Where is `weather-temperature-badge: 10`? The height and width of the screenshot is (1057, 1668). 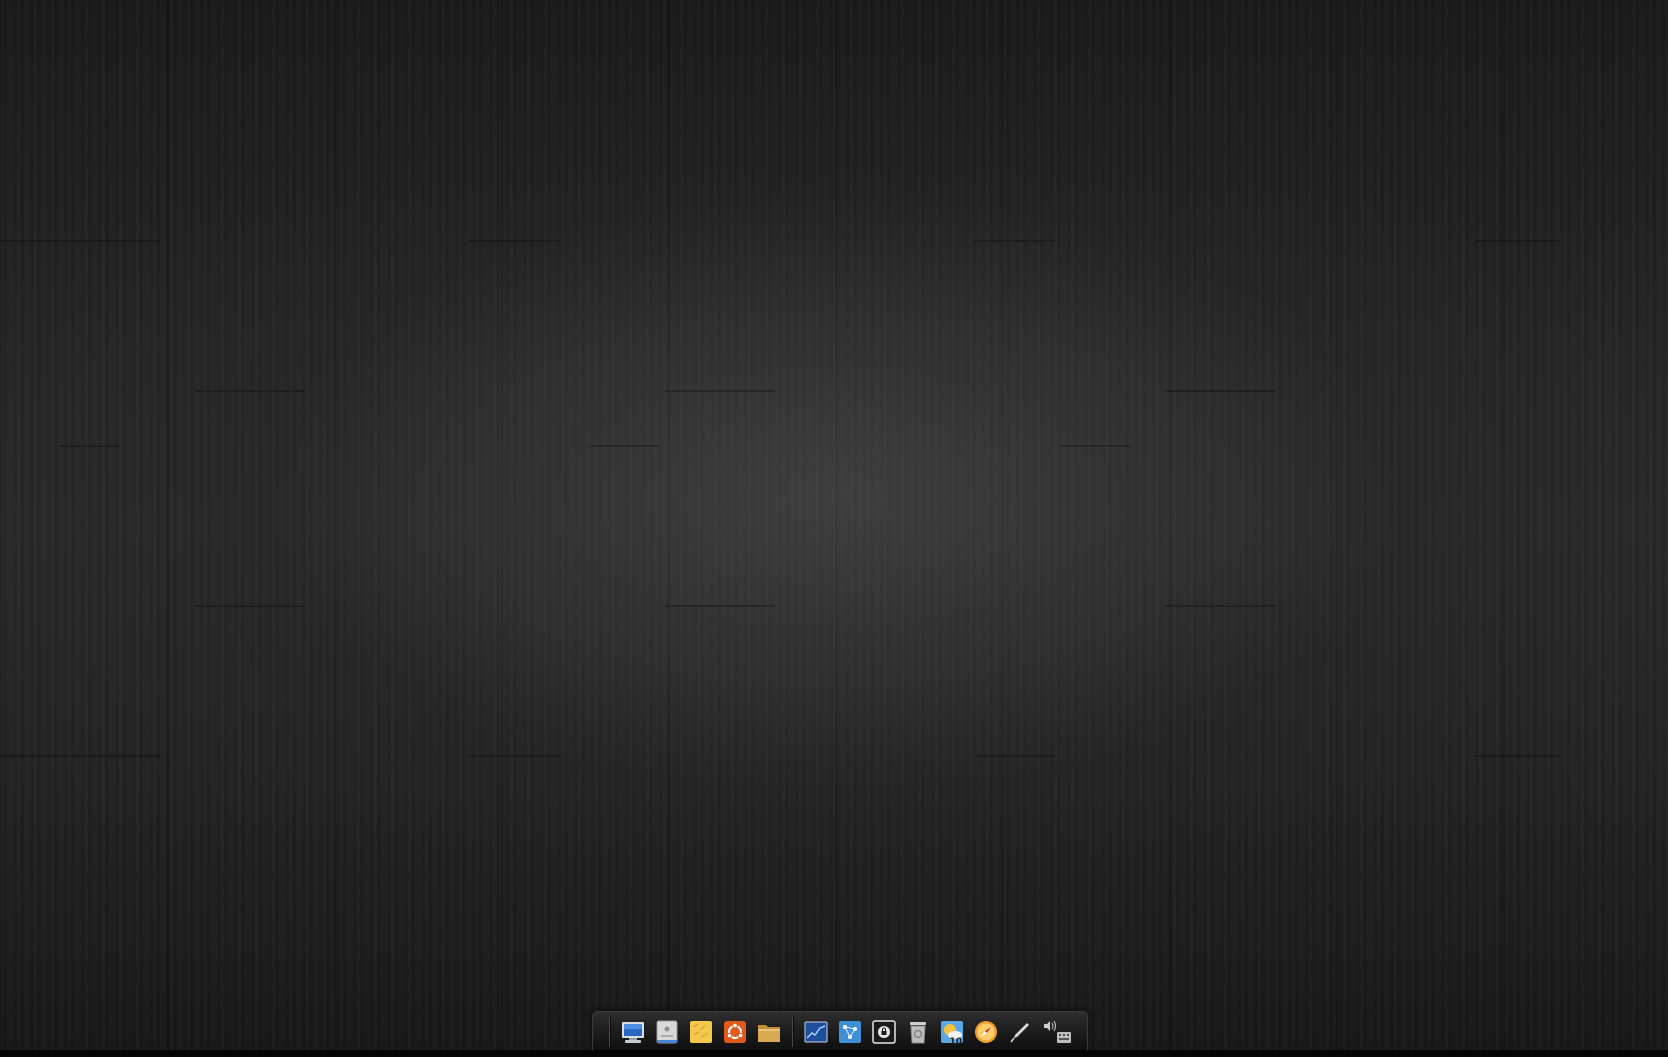 weather-temperature-badge: 10 is located at coordinates (955, 1041).